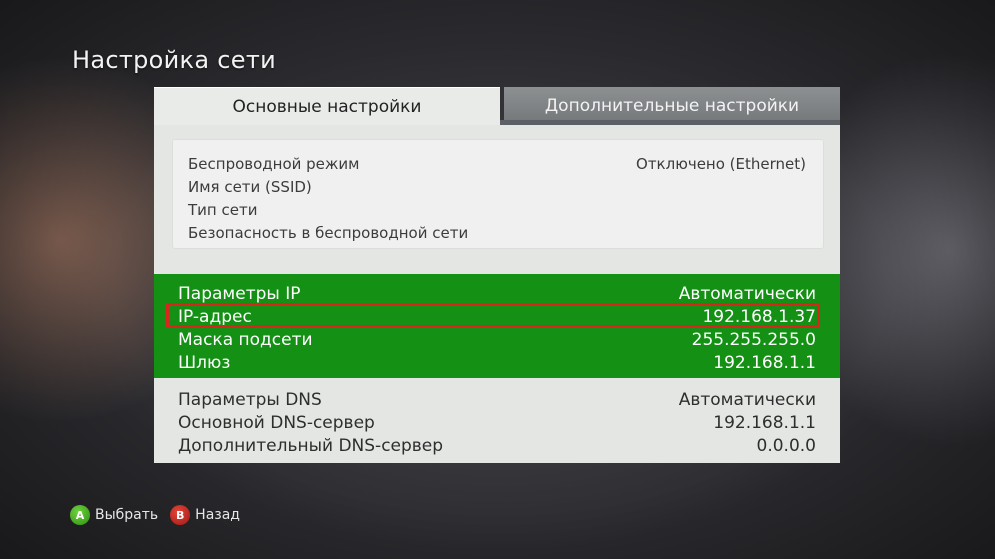 The width and height of the screenshot is (995, 559). What do you see at coordinates (497, 341) in the screenshot?
I see `subnet-mask-row: Маска подсети 255.255.255.0` at bounding box center [497, 341].